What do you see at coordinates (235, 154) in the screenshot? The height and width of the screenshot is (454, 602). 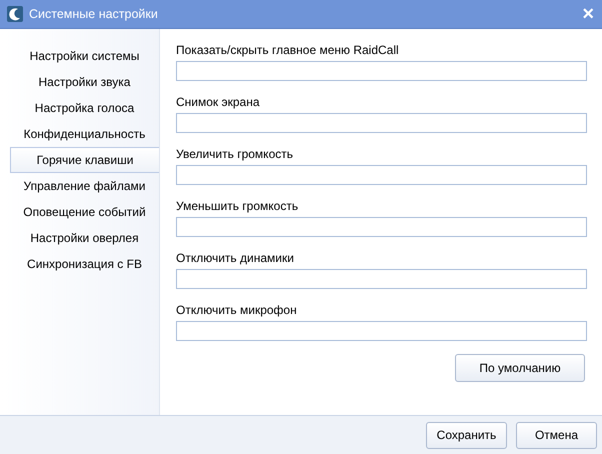 I see `field-label: Увеличить громкость` at bounding box center [235, 154].